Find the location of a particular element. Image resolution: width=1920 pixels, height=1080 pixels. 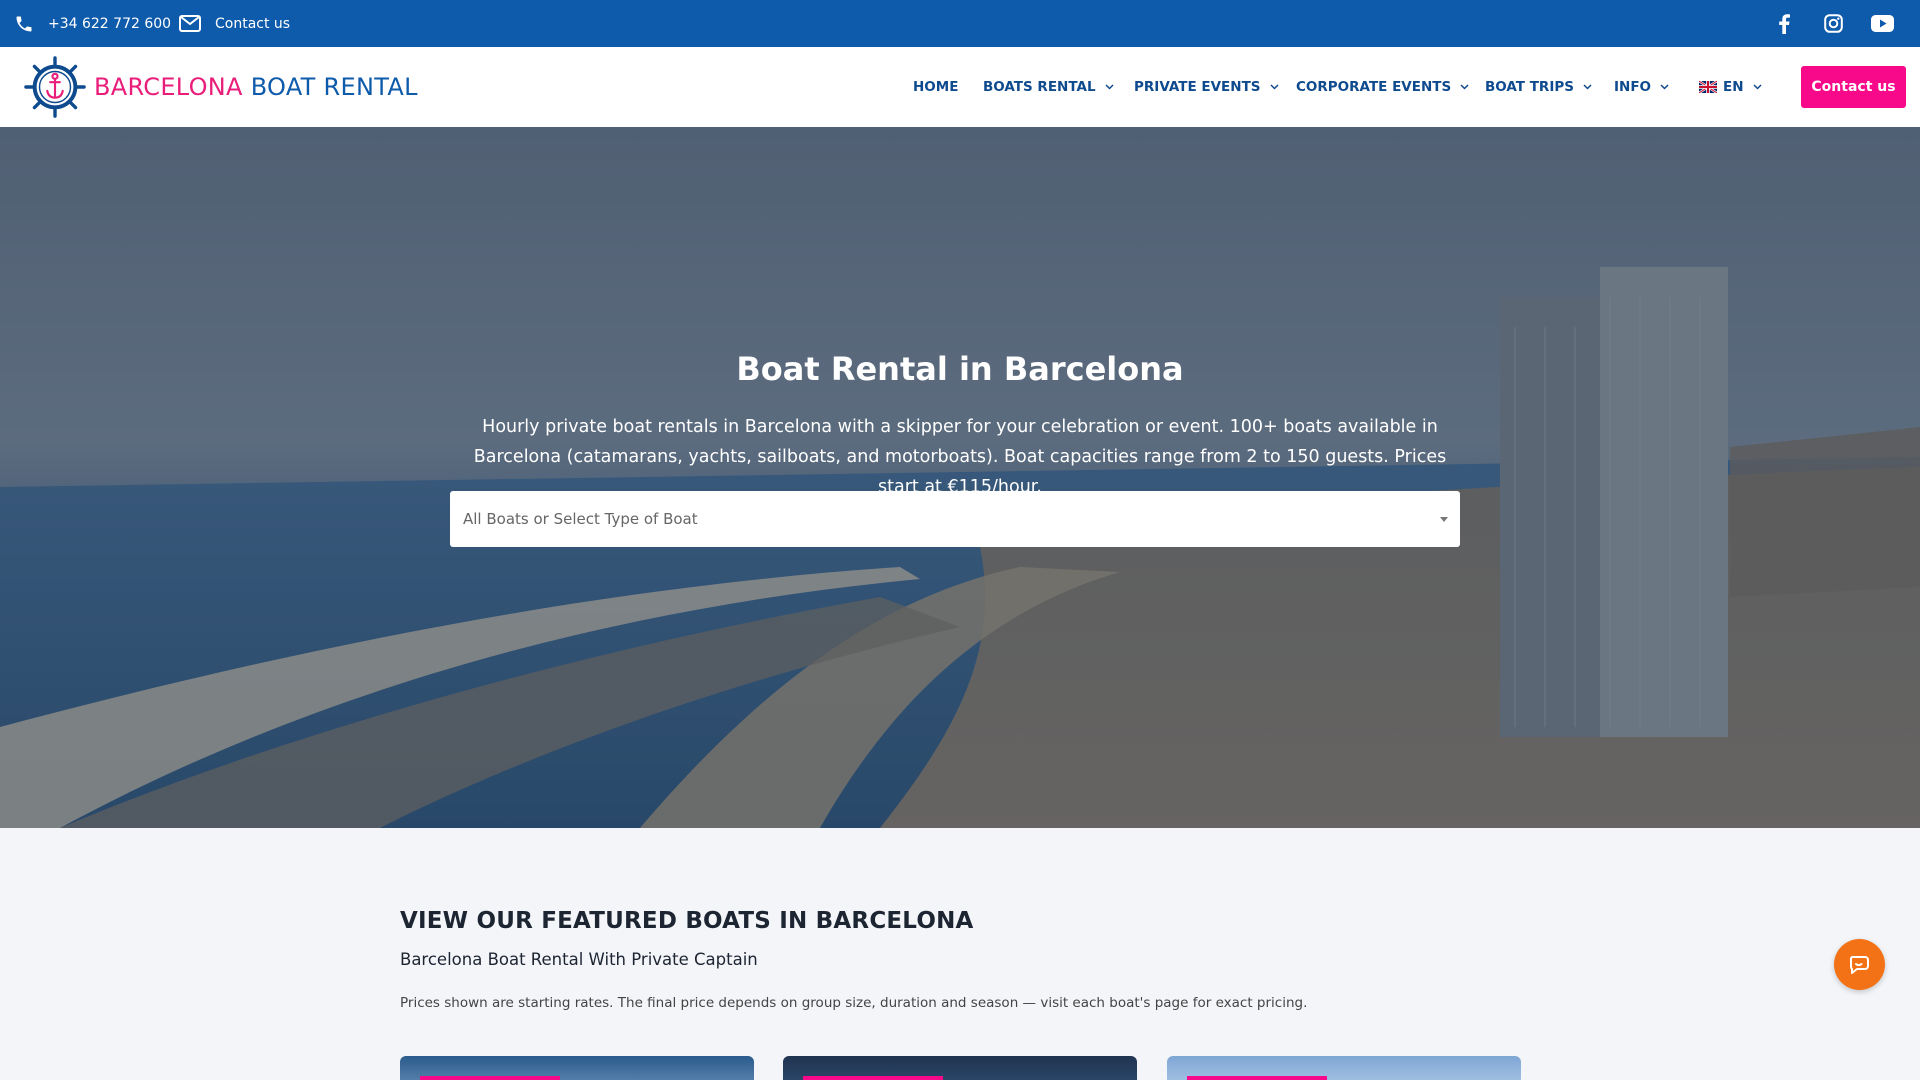

nav-boat-trips: BOAT TRIPS is located at coordinates (1538, 87).